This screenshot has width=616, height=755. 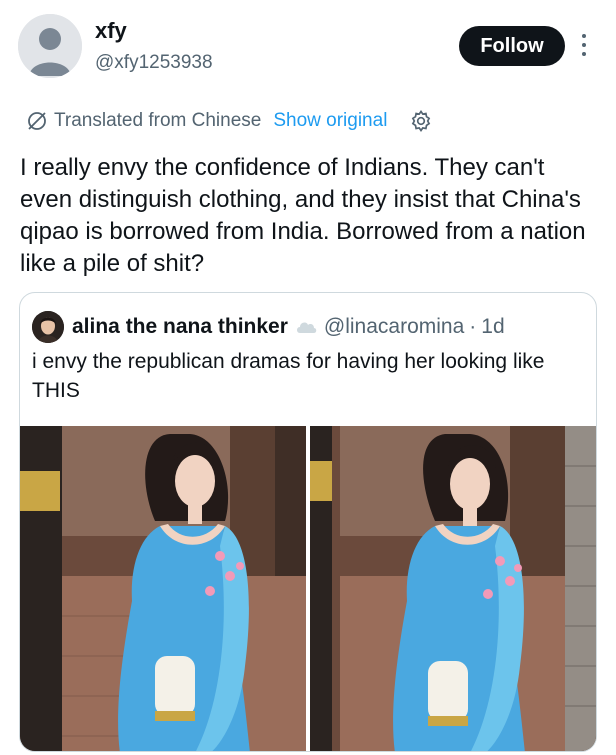 I want to click on quoted-author-handle: @linacaromina, so click(x=394, y=327).